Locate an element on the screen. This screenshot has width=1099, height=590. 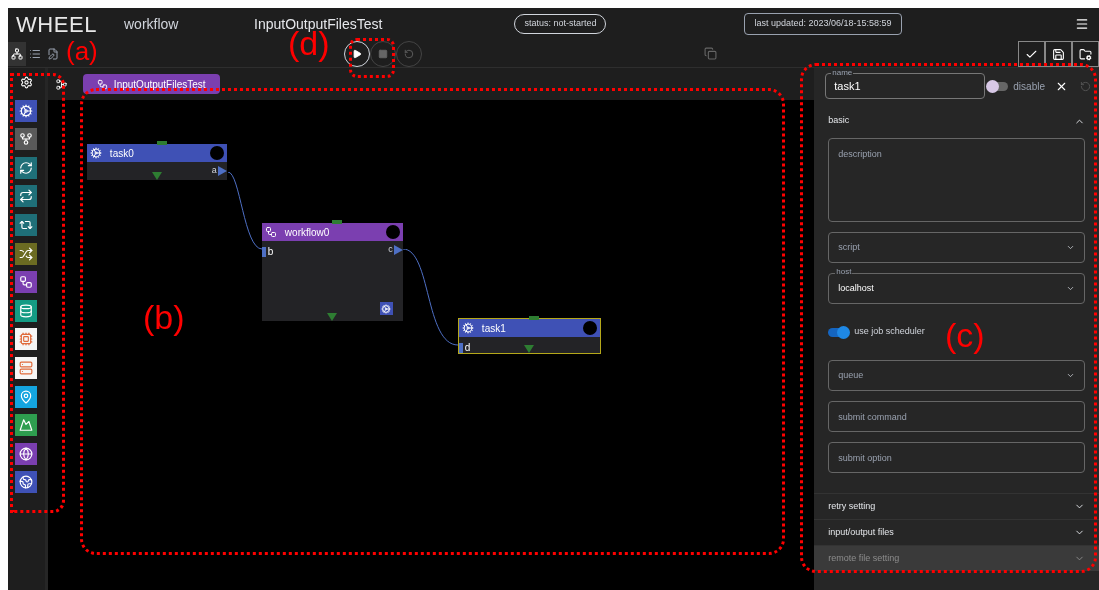
annotation-label: (c) is located at coordinates (965, 335).